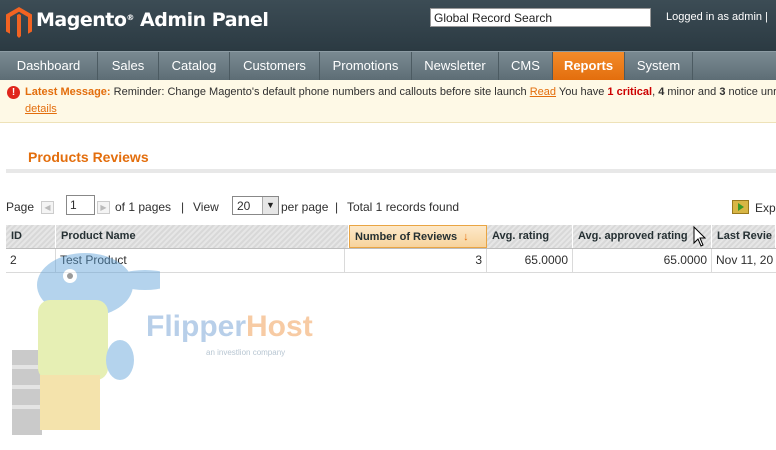  I want to click on export-icon, so click(740, 207).